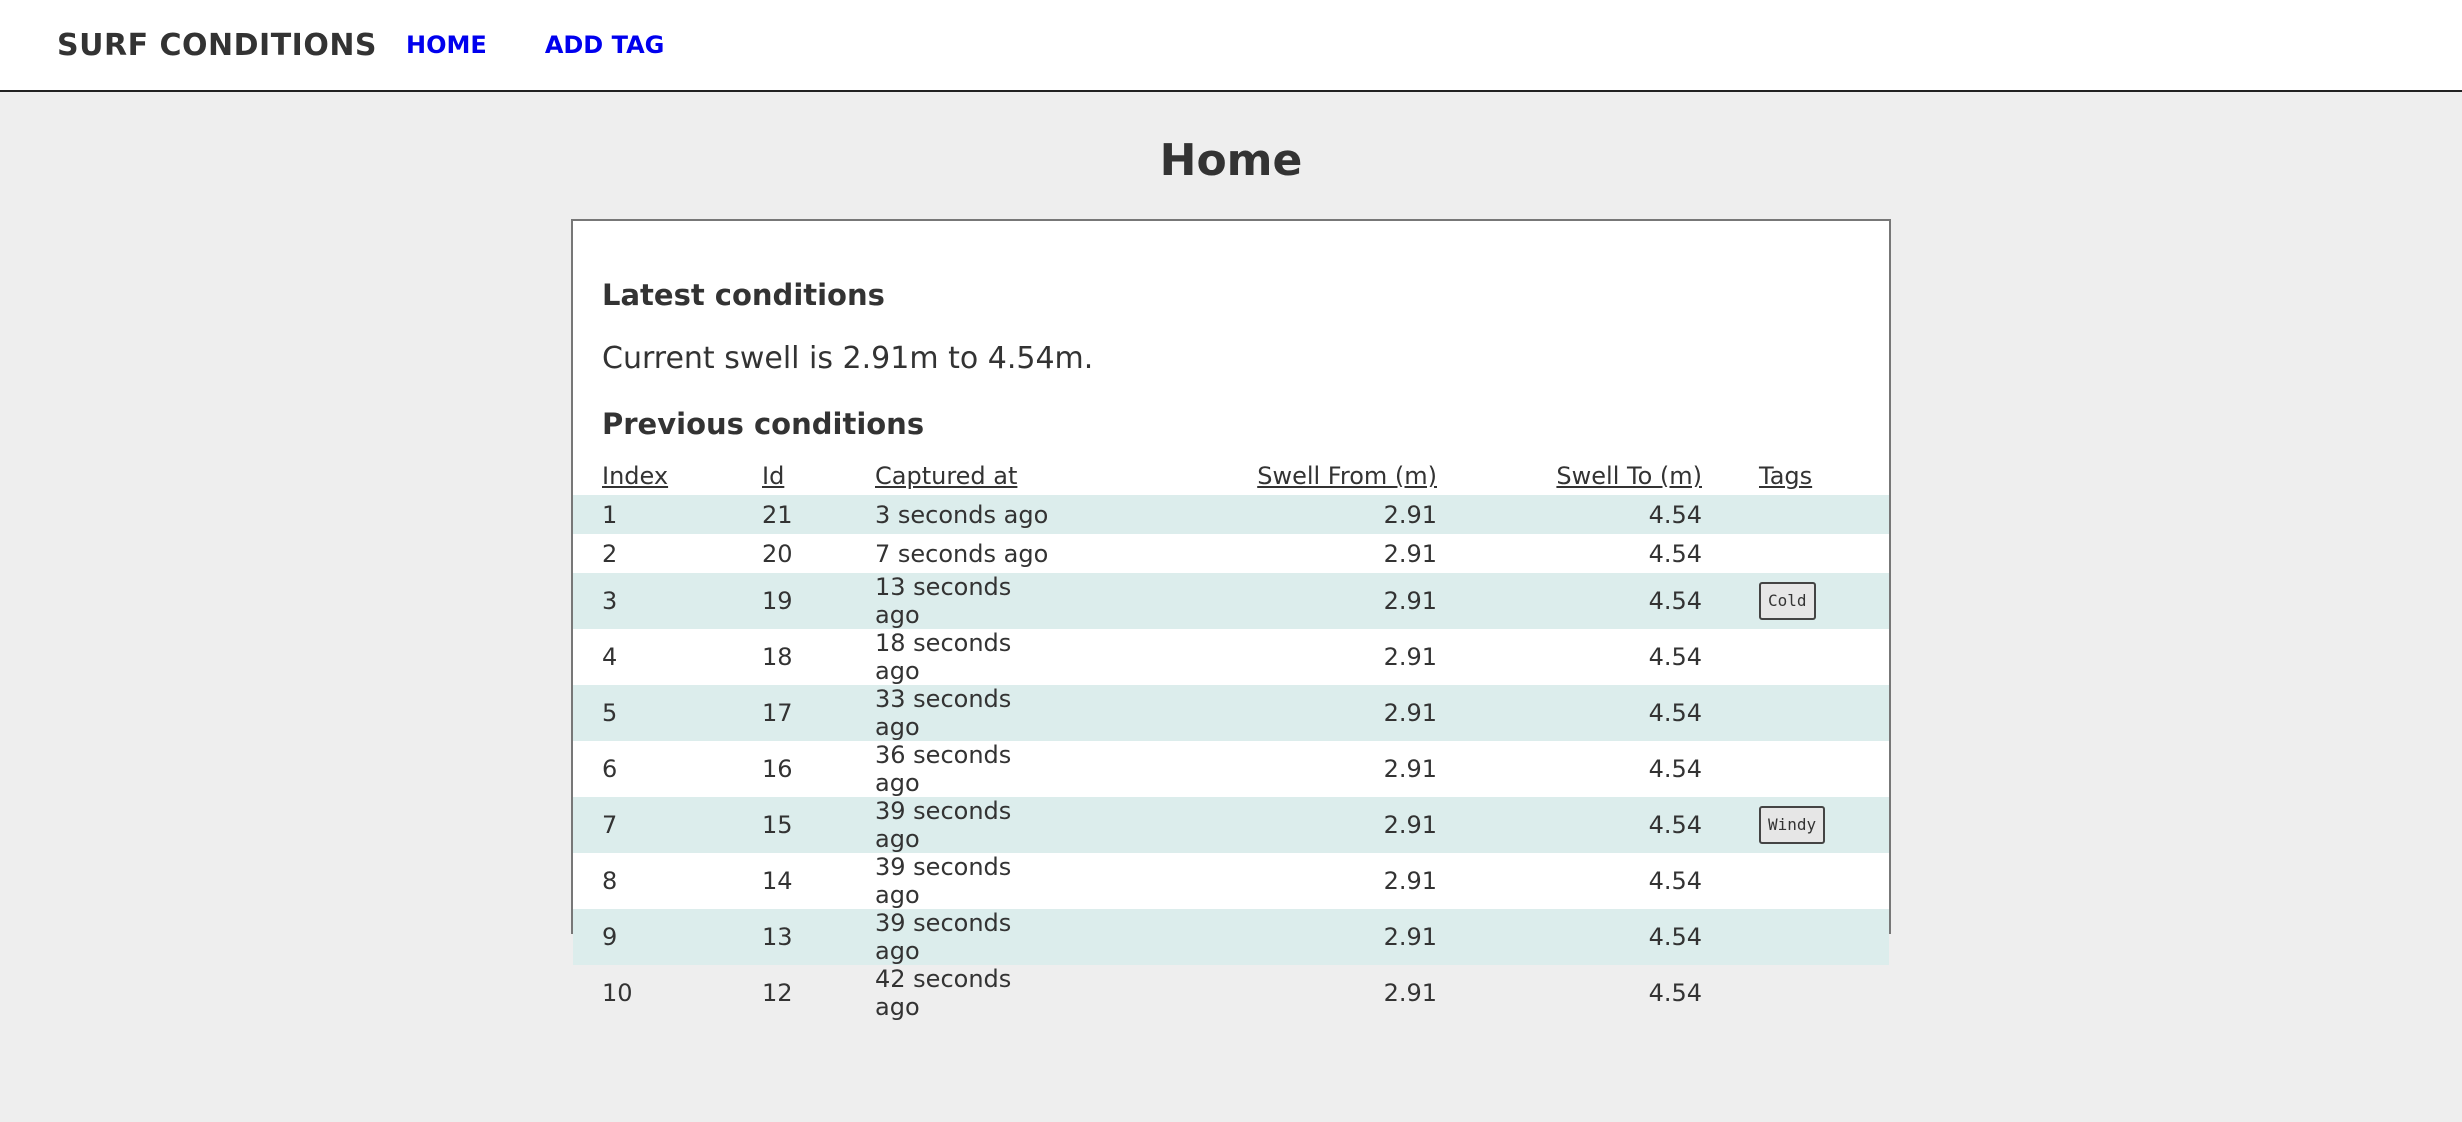  Describe the element at coordinates (943, 769) in the screenshot. I see `cell-captured-at: 36 seconds ago` at that location.